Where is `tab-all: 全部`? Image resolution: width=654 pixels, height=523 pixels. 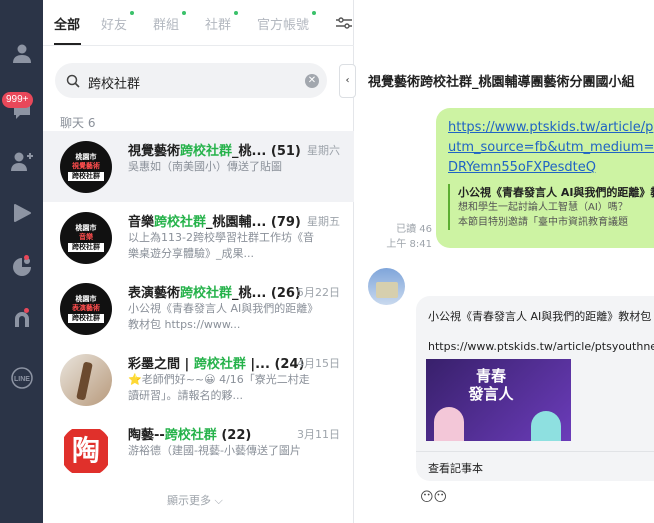
tab-all: 全部 is located at coordinates (67, 23).